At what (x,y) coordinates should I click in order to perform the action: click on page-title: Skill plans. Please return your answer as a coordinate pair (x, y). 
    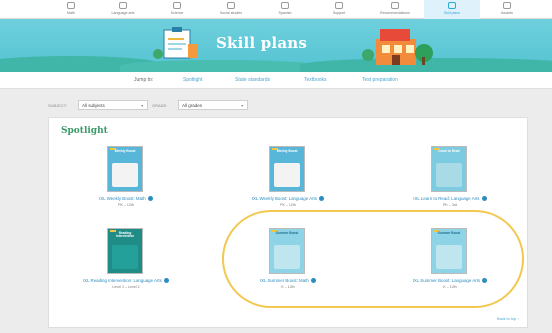
    Looking at the image, I should click on (261, 43).